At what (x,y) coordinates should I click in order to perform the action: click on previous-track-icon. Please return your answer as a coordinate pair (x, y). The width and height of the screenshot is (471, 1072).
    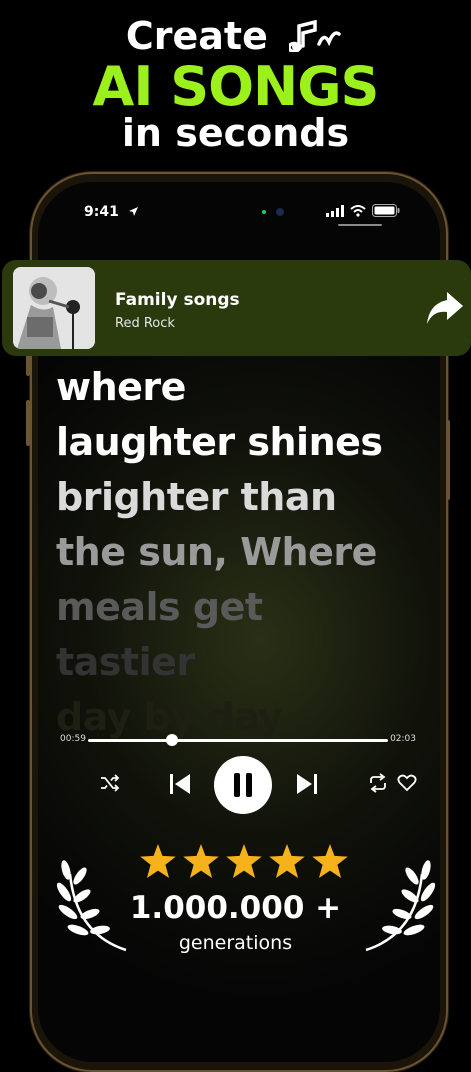
    Looking at the image, I should click on (180, 784).